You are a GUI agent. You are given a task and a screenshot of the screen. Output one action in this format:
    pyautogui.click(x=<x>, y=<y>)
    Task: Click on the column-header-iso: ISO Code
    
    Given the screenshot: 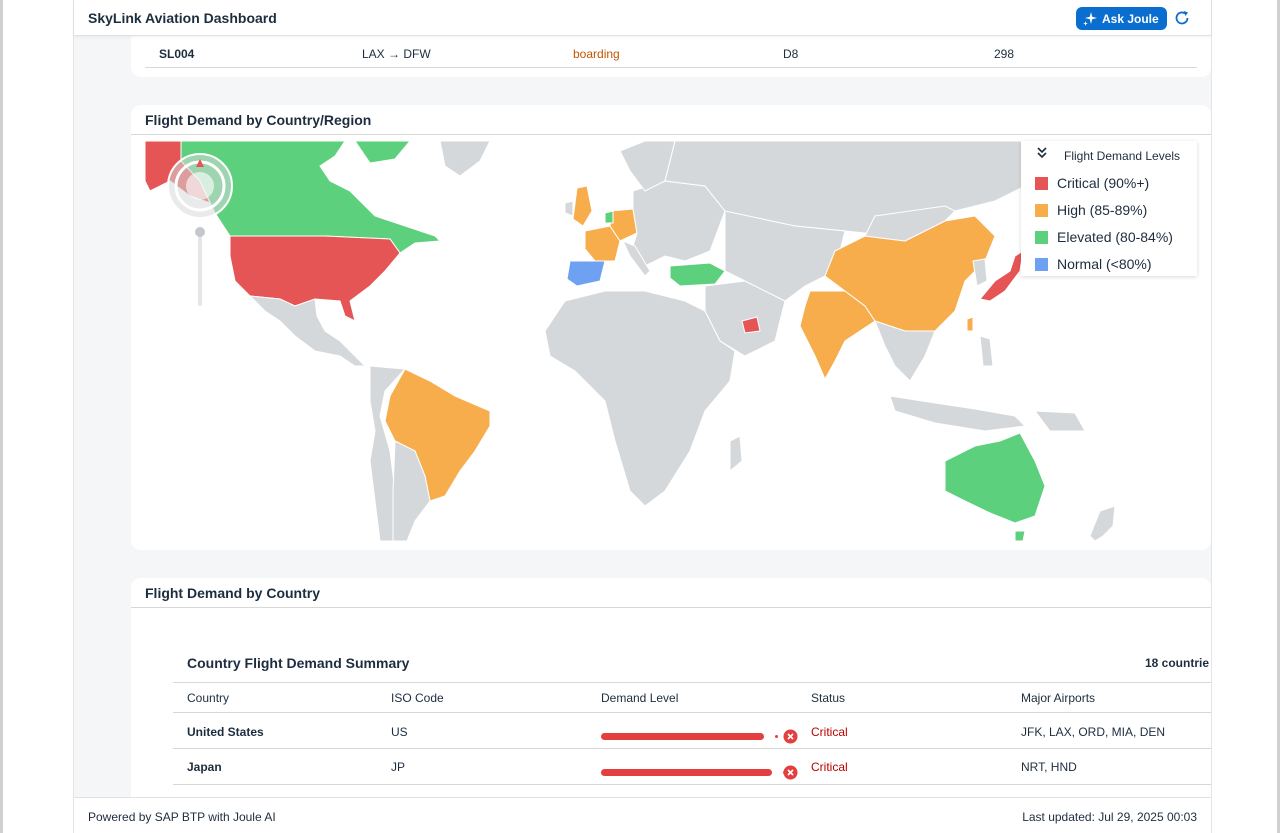 What is the action you would take?
    pyautogui.click(x=417, y=698)
    